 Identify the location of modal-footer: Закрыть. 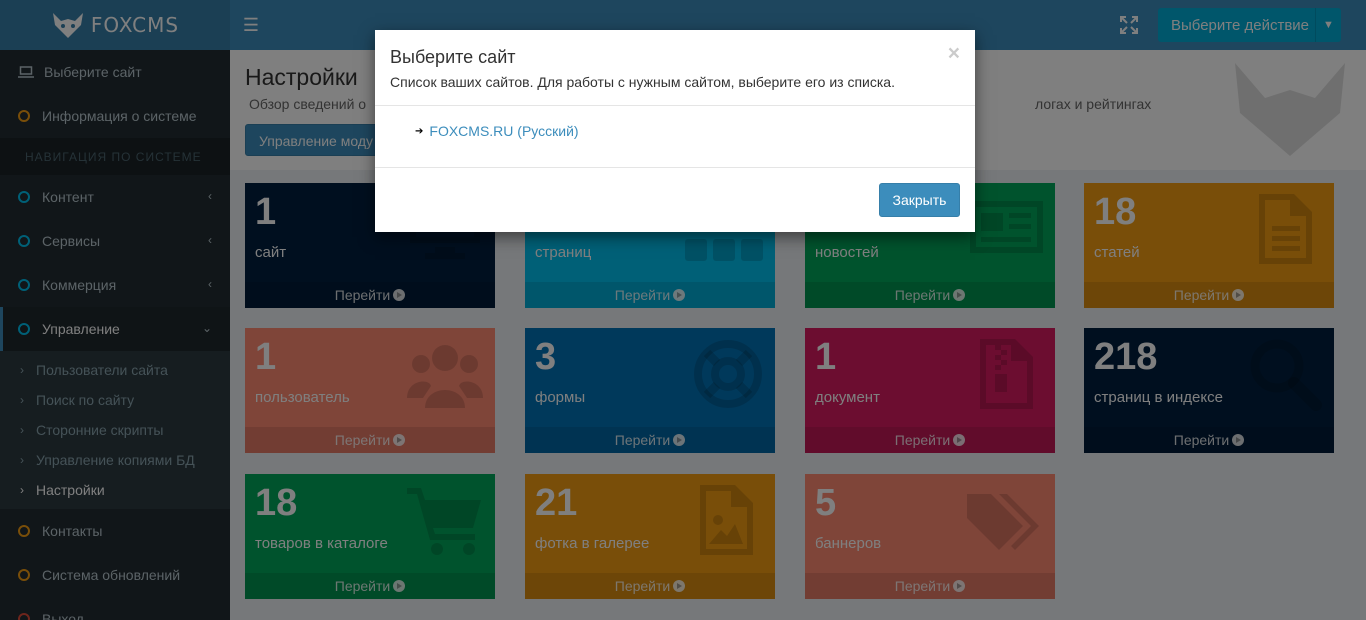
(675, 199).